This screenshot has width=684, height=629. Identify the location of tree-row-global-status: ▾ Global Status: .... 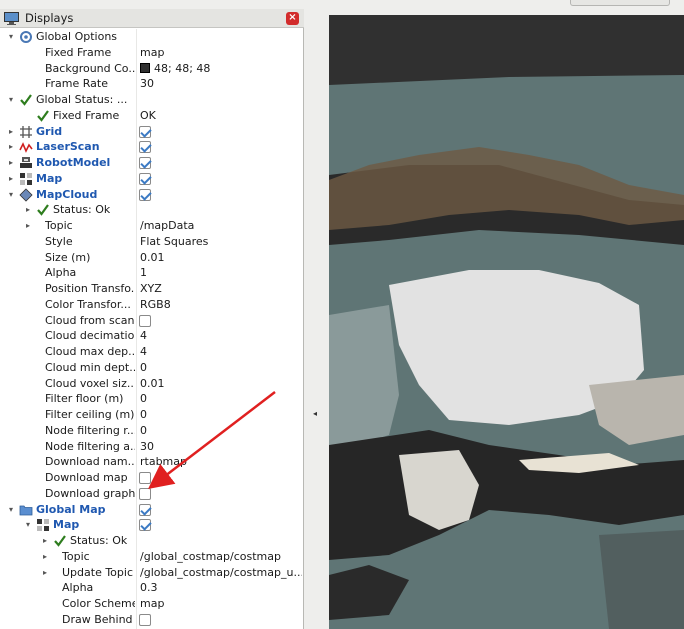
(151, 100).